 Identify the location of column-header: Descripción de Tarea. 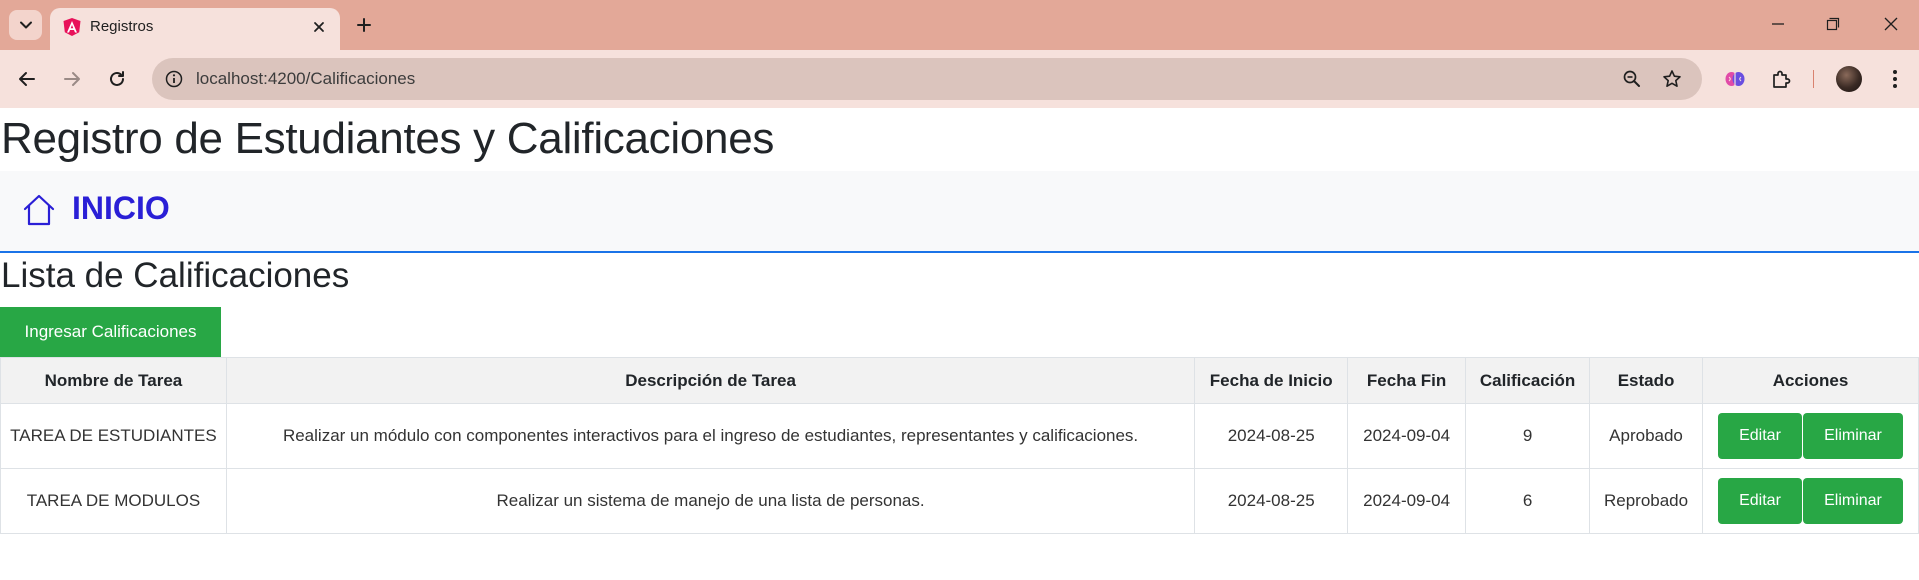
(710, 380).